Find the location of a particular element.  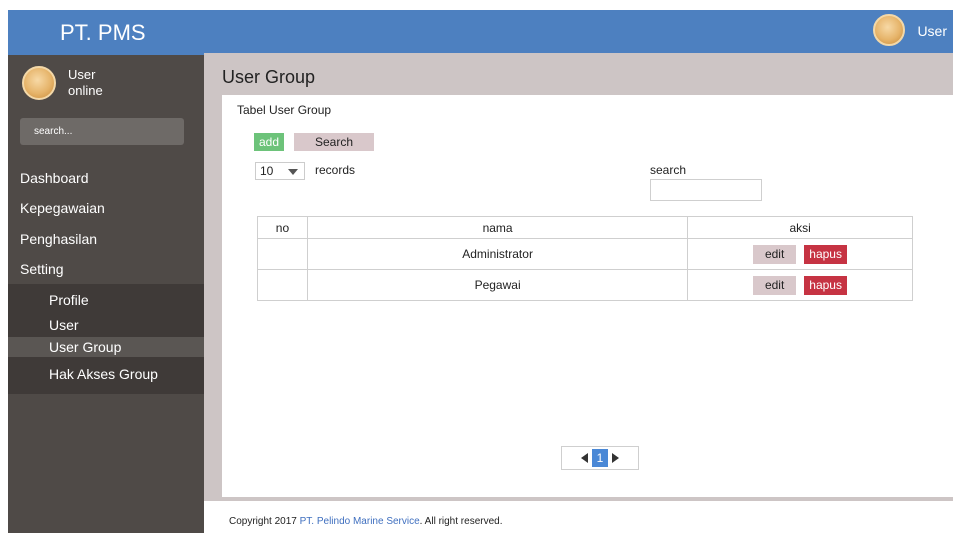

user-status: online is located at coordinates (85, 90).